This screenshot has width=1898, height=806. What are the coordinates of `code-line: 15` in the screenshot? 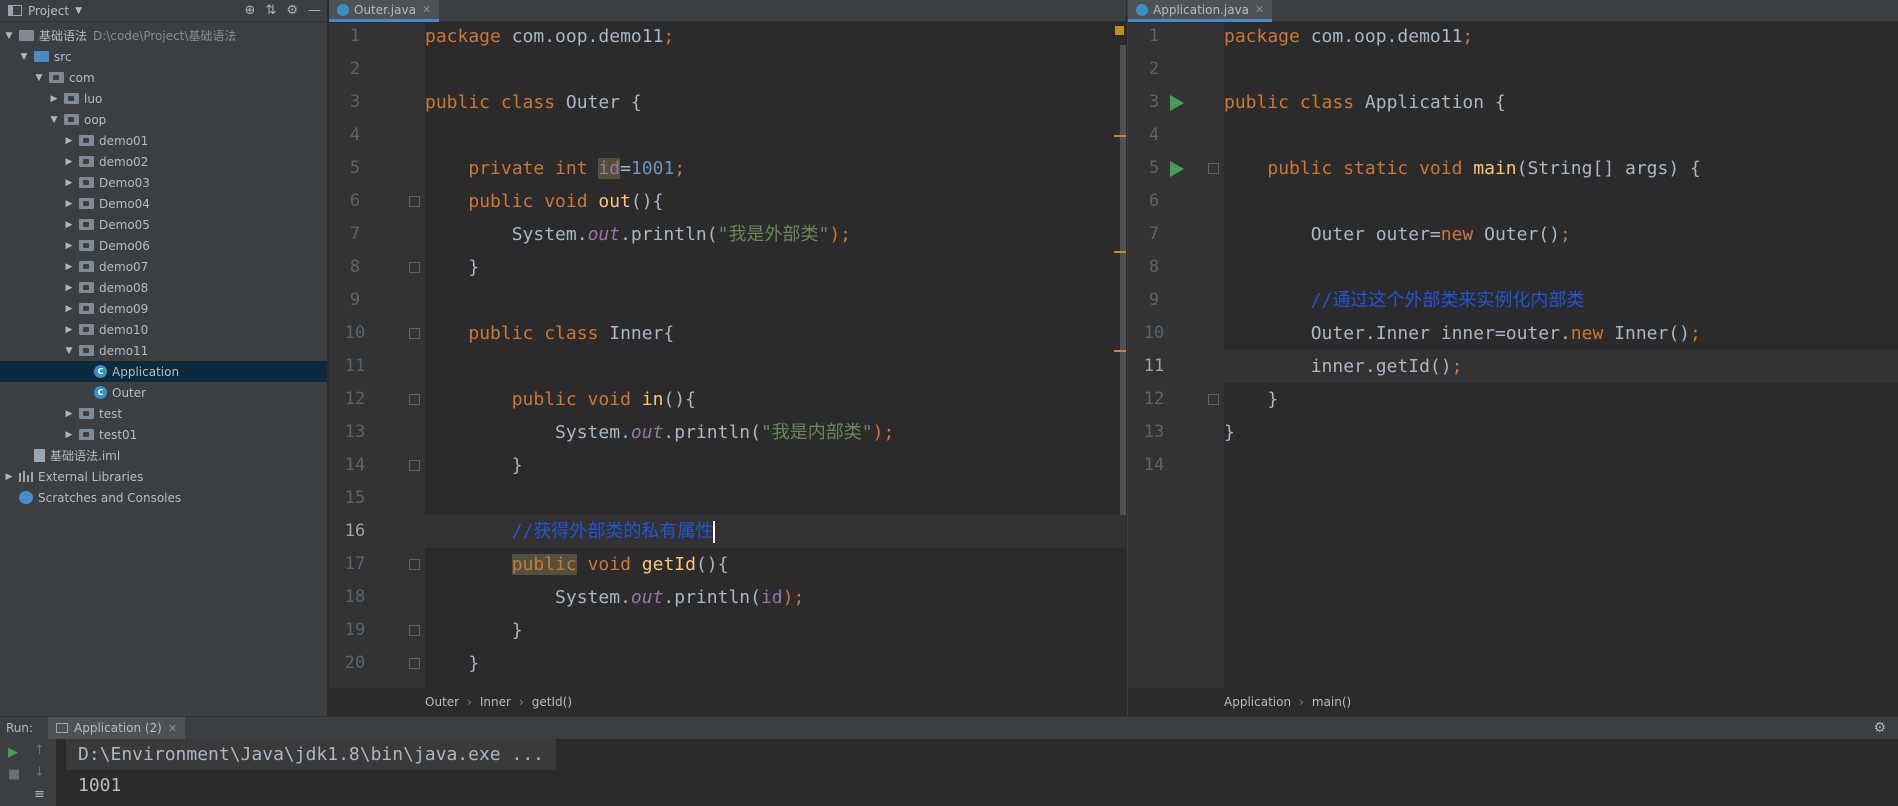 It's located at (727, 498).